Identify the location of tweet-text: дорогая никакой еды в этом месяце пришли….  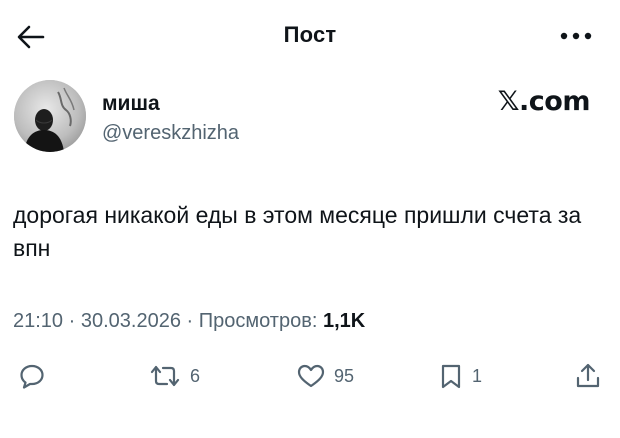
(297, 231).